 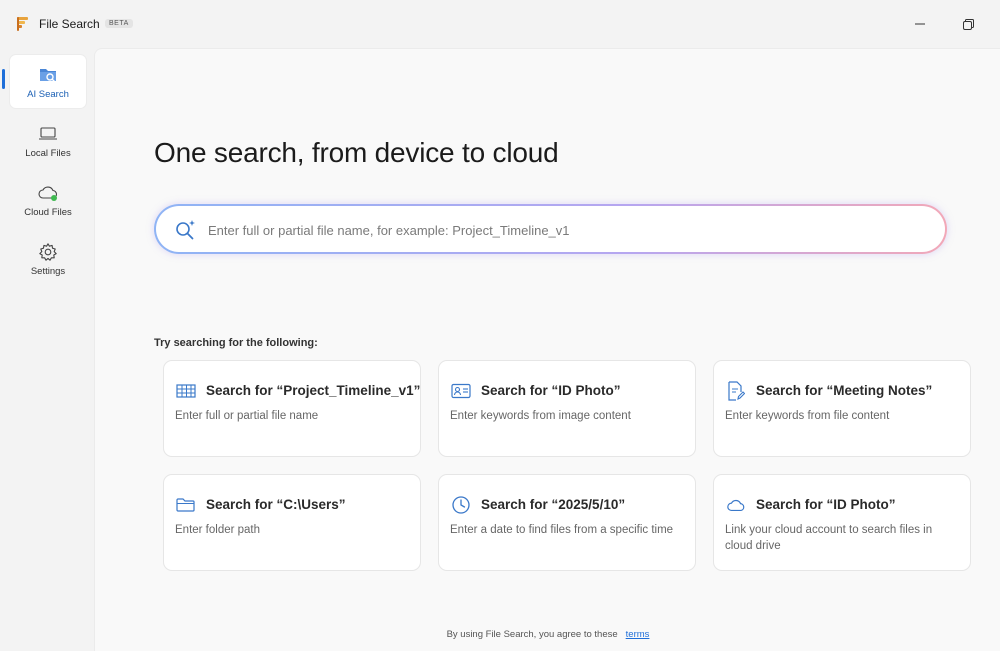 What do you see at coordinates (48, 252) in the screenshot?
I see `gear-icon` at bounding box center [48, 252].